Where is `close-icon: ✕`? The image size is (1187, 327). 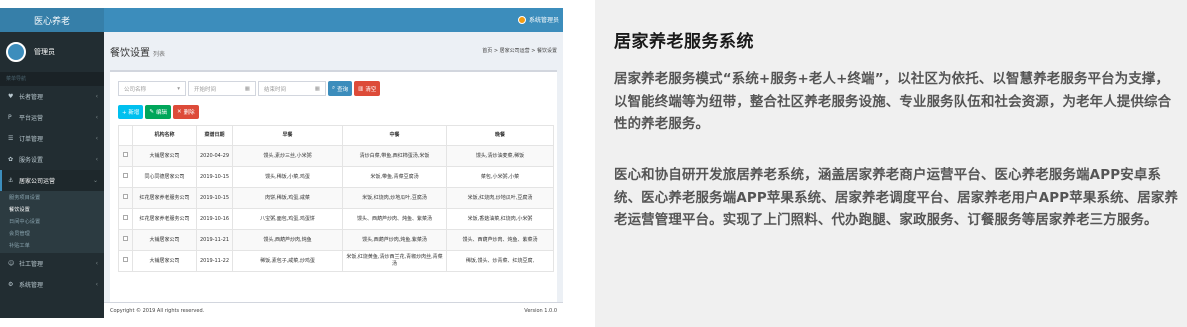 close-icon: ✕ is located at coordinates (179, 112).